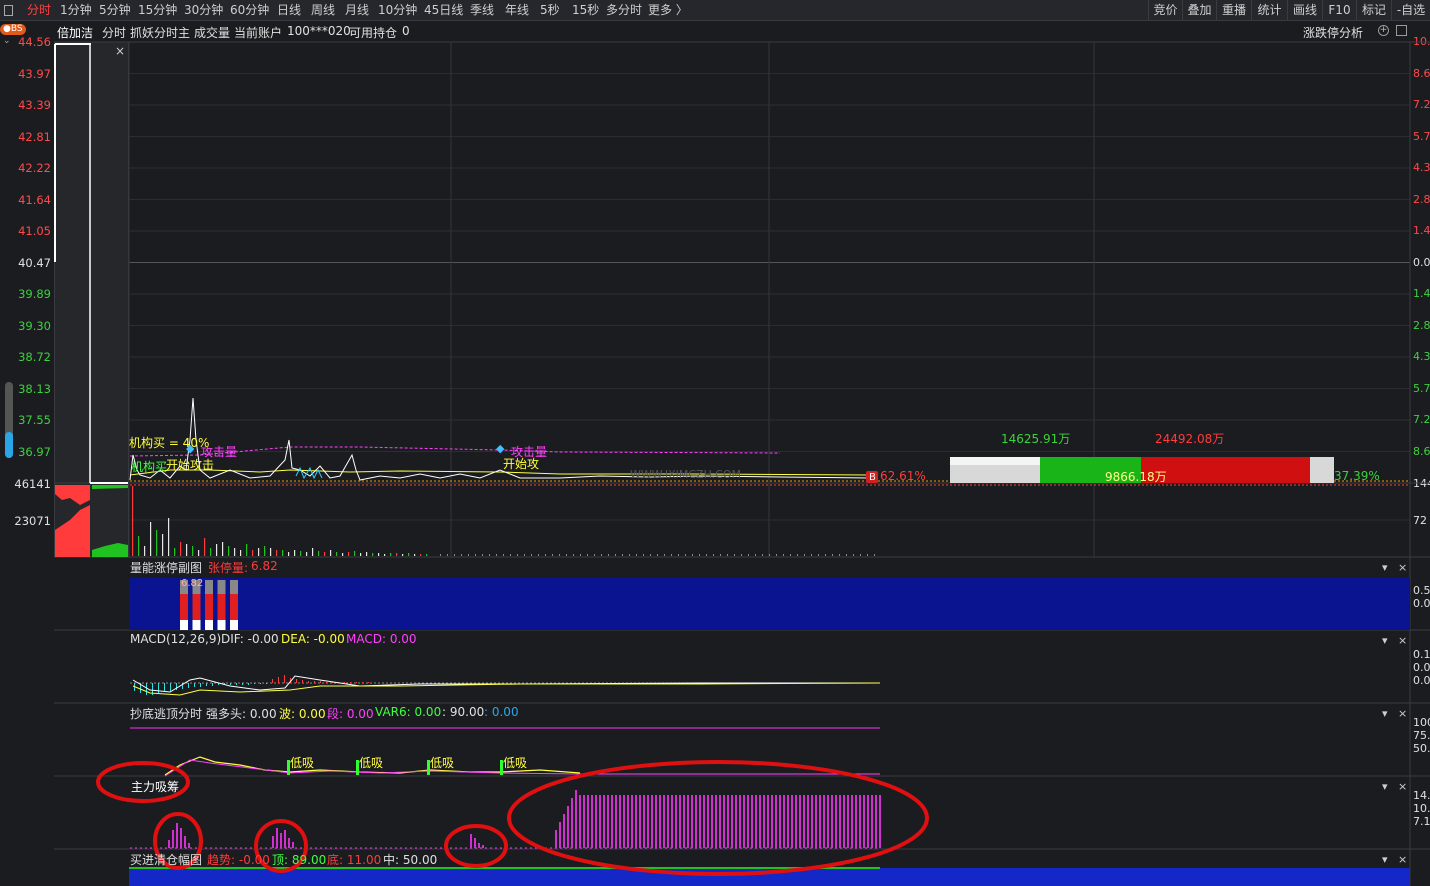 The image size is (1430, 886). What do you see at coordinates (166, 713) in the screenshot?
I see `panel3-title: 抄底逃顶分时` at bounding box center [166, 713].